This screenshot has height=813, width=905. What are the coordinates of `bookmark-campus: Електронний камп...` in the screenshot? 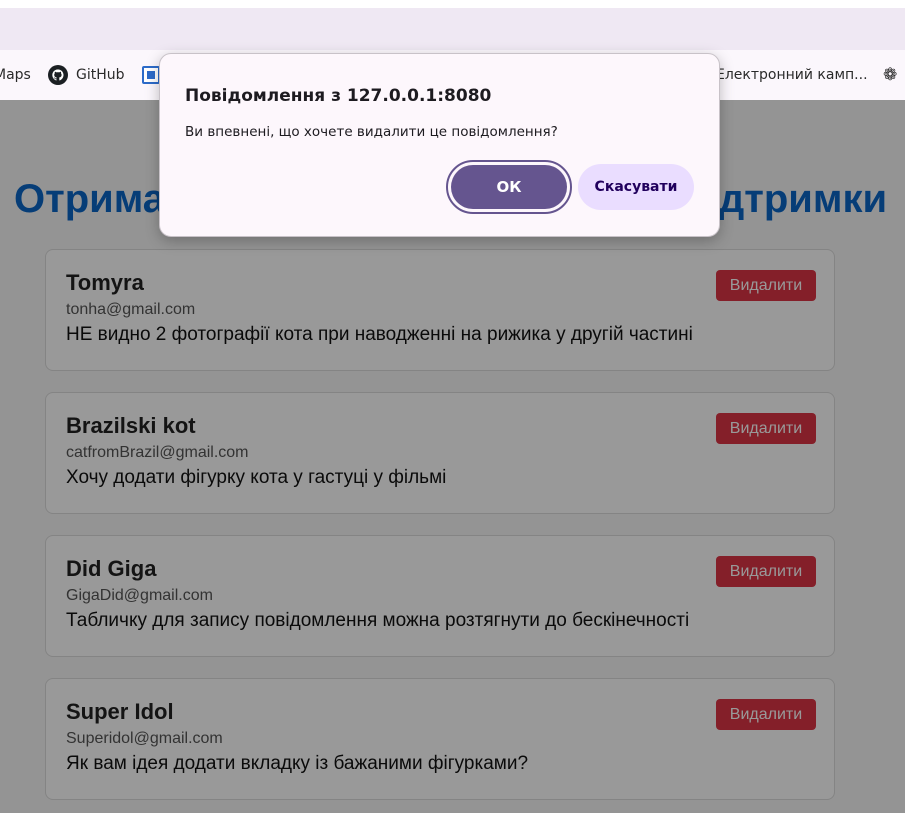 It's located at (792, 75).